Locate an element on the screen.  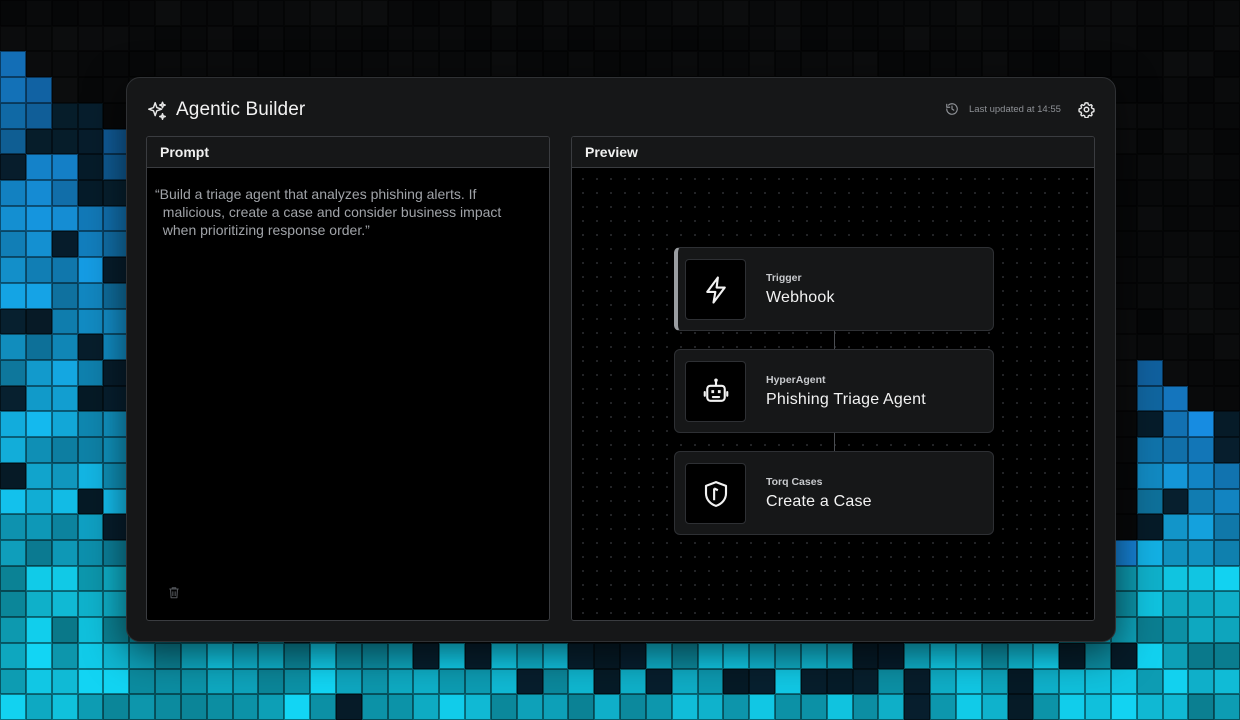
sparkles-icon is located at coordinates (157, 110).